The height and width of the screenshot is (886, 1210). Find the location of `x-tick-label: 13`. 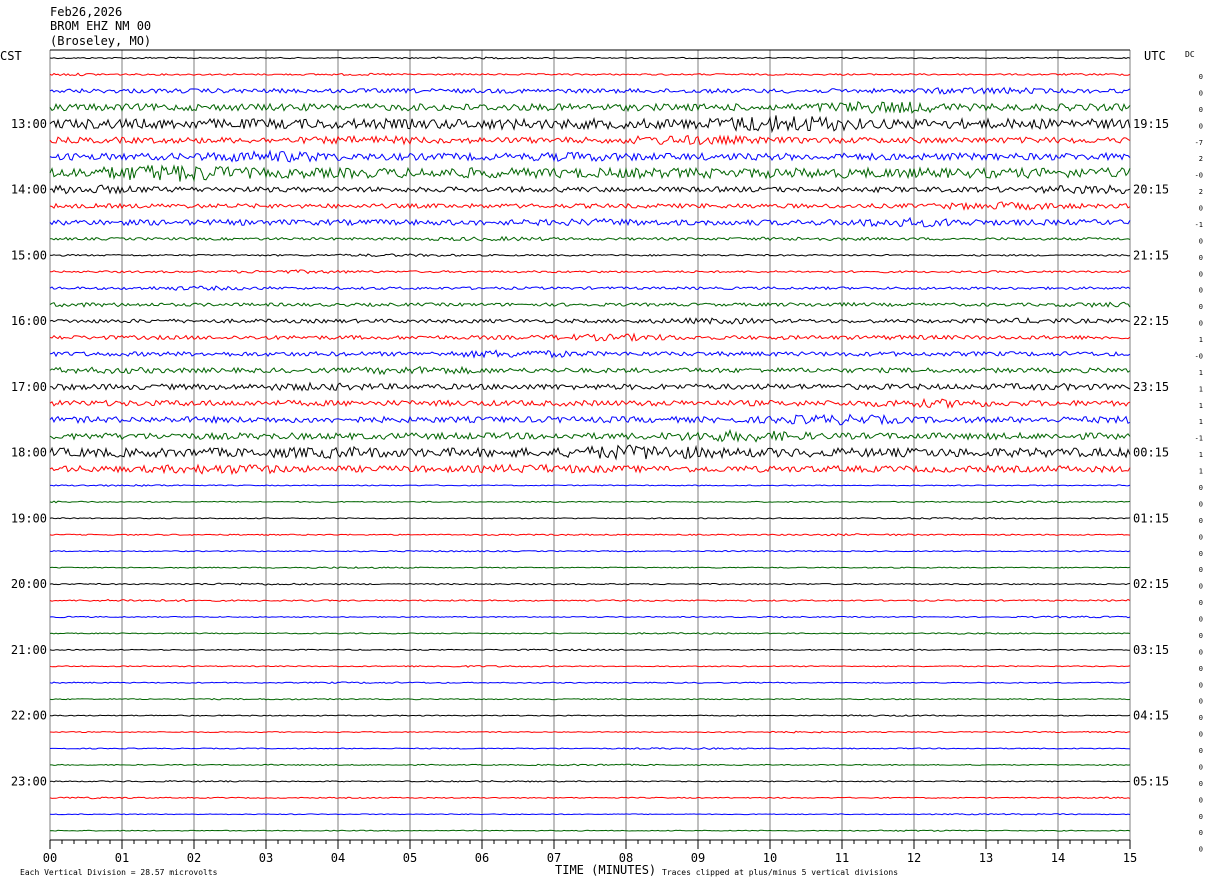

x-tick-label: 13 is located at coordinates (986, 858).